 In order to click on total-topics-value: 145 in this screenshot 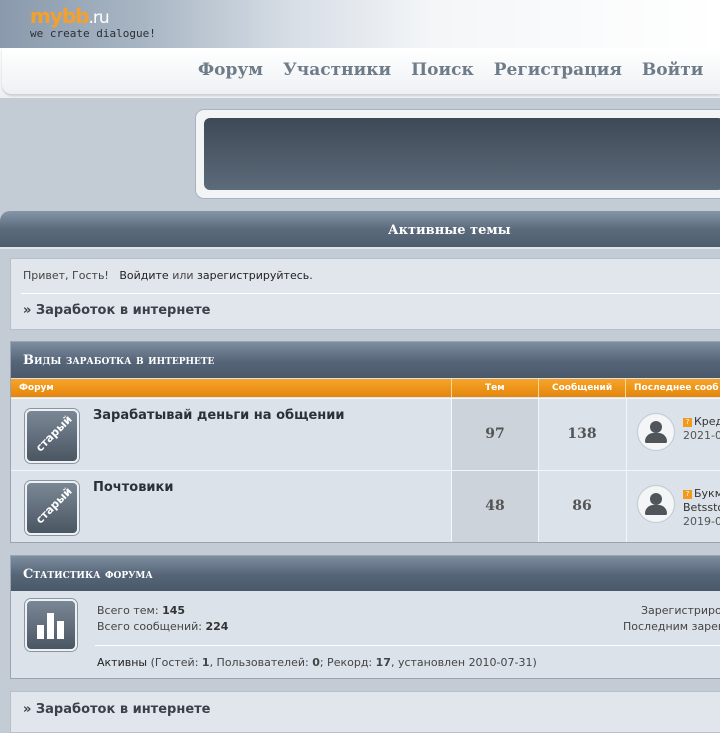, I will do `click(174, 610)`.